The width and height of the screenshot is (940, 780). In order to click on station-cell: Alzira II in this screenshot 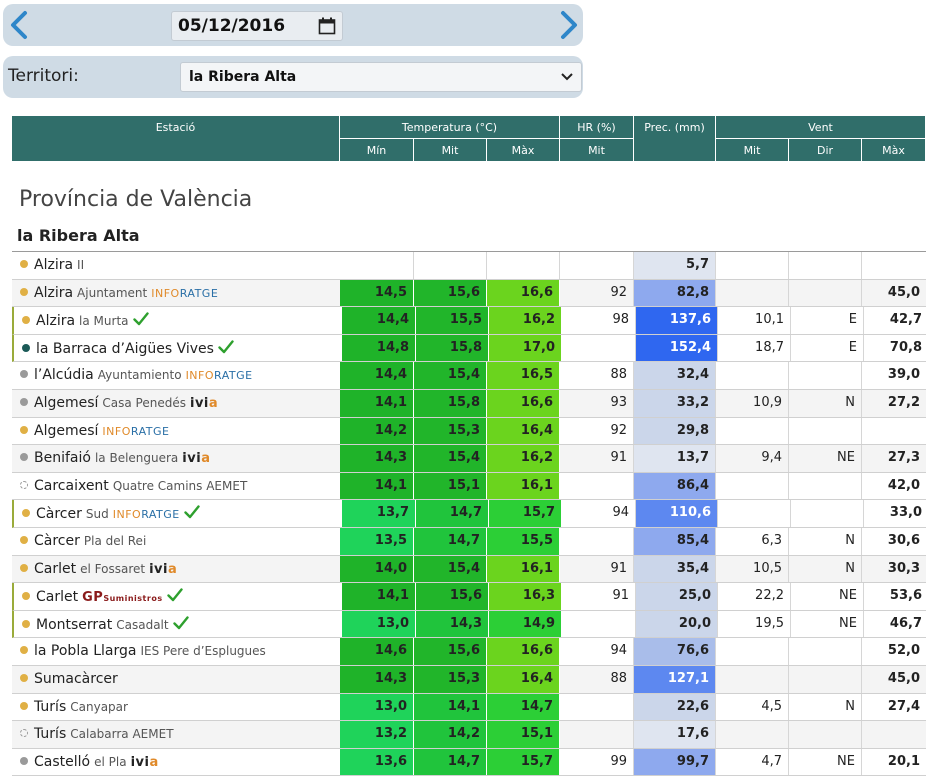, I will do `click(176, 265)`.